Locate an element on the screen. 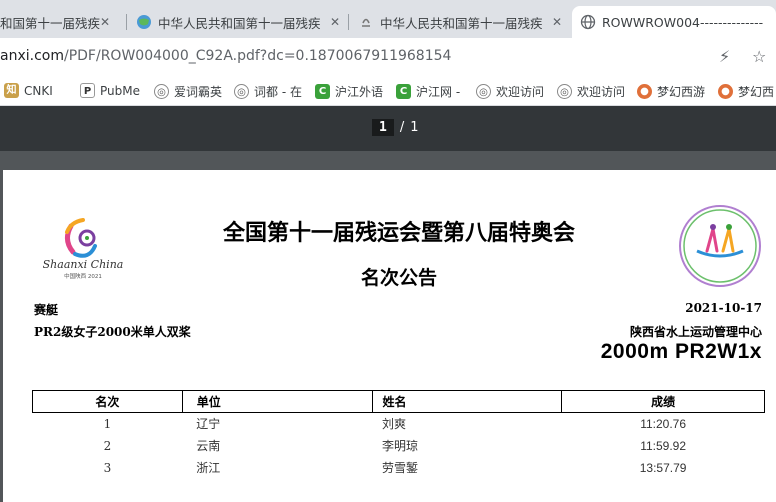  pdf-toolbar: 1 / 1 is located at coordinates (388, 128).